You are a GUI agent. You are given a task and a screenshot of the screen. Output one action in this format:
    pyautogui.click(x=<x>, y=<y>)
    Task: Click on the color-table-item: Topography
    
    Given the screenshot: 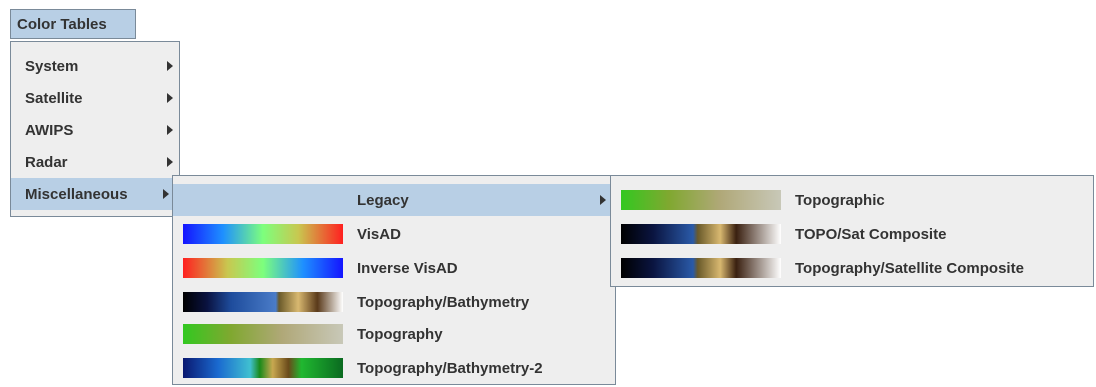 What is the action you would take?
    pyautogui.click(x=394, y=334)
    